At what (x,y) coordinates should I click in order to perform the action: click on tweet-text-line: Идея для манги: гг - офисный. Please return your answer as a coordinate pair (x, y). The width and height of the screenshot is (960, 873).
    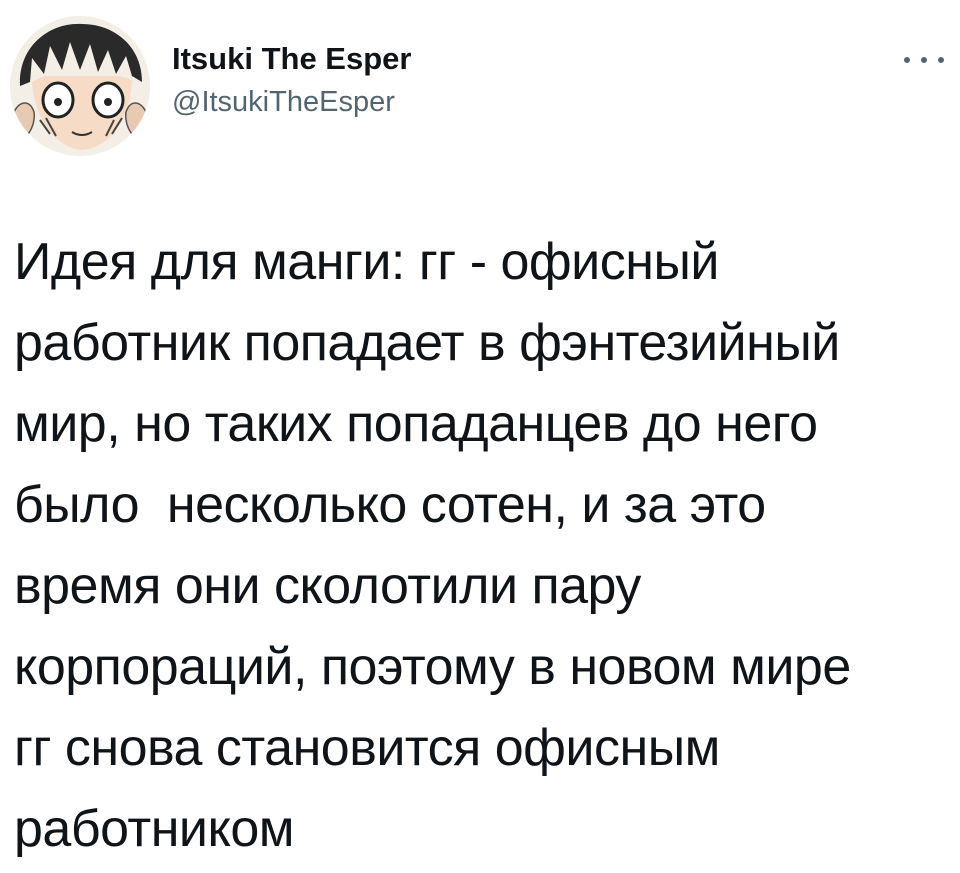
    Looking at the image, I should click on (366, 262).